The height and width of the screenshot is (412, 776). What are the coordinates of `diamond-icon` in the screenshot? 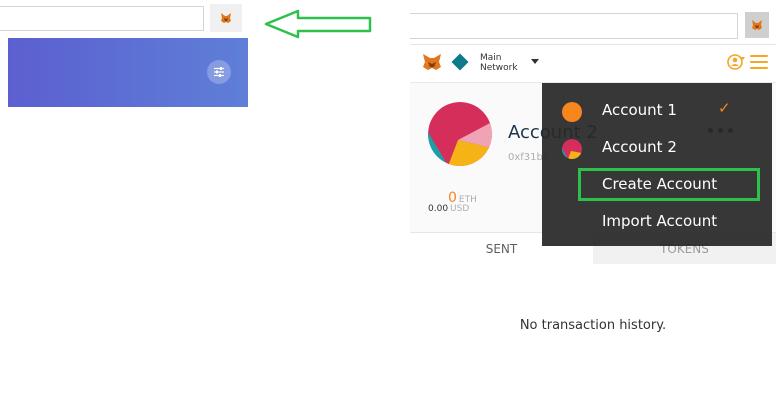 It's located at (460, 62).